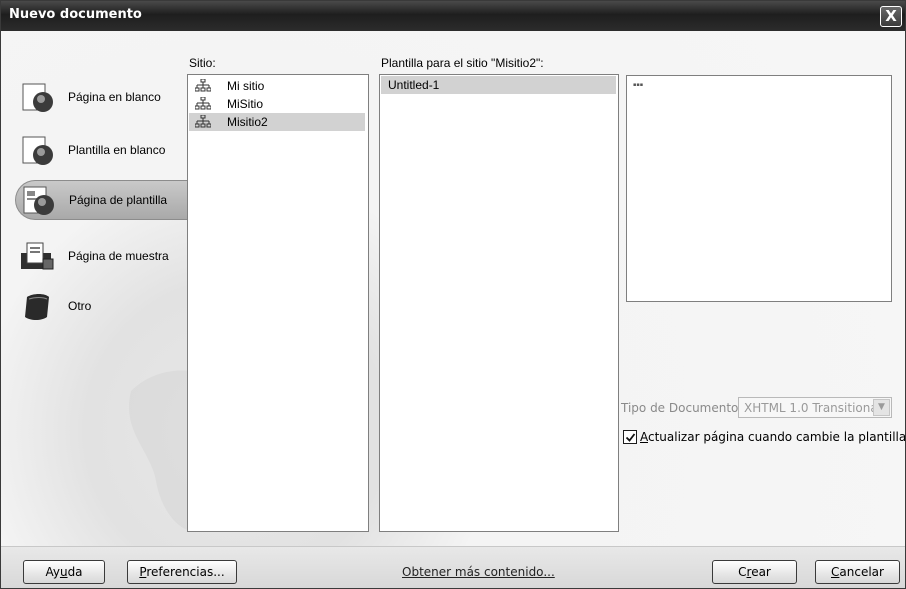  What do you see at coordinates (638, 85) in the screenshot?
I see `preview-thumbnail-icon: ▪▪▪` at bounding box center [638, 85].